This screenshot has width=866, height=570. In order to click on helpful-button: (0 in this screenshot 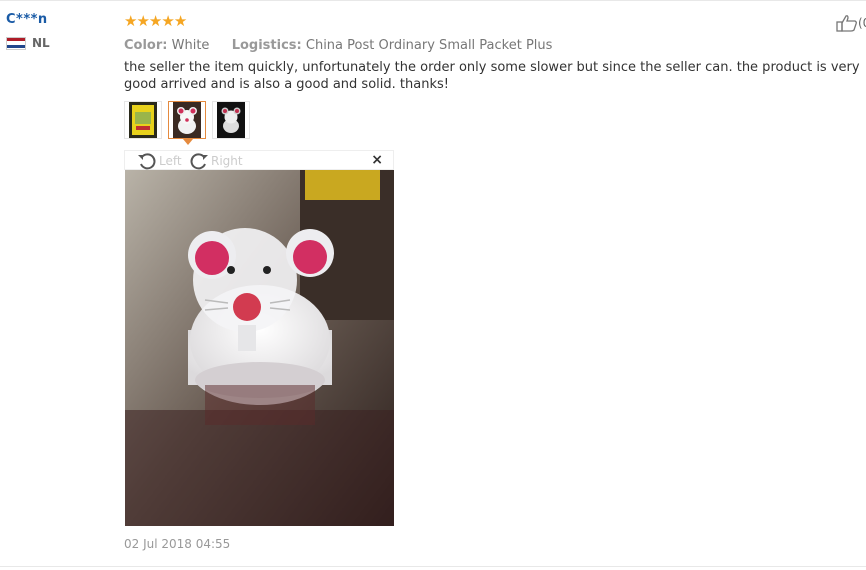, I will do `click(851, 23)`.